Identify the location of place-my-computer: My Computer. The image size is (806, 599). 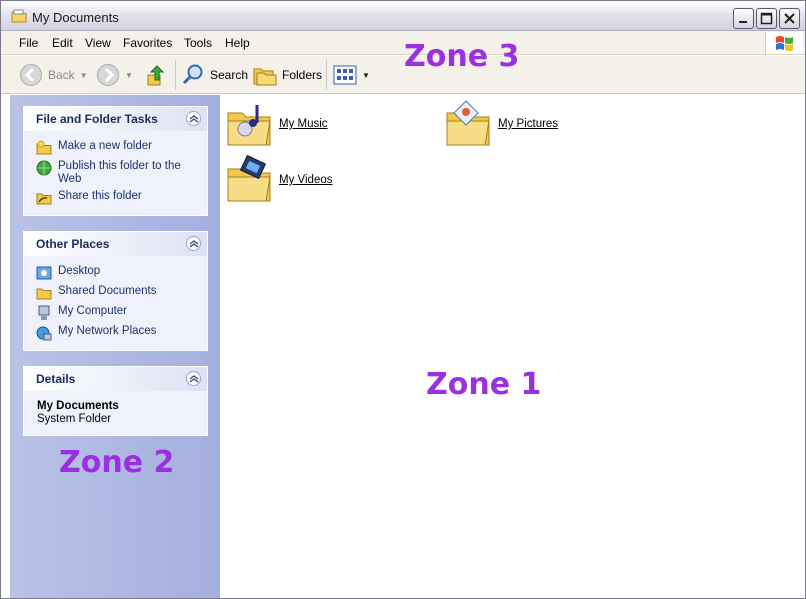
(116, 313).